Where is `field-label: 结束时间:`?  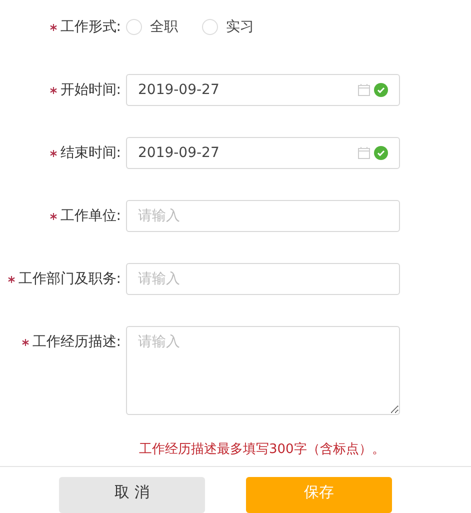
field-label: 结束时间: is located at coordinates (90, 153).